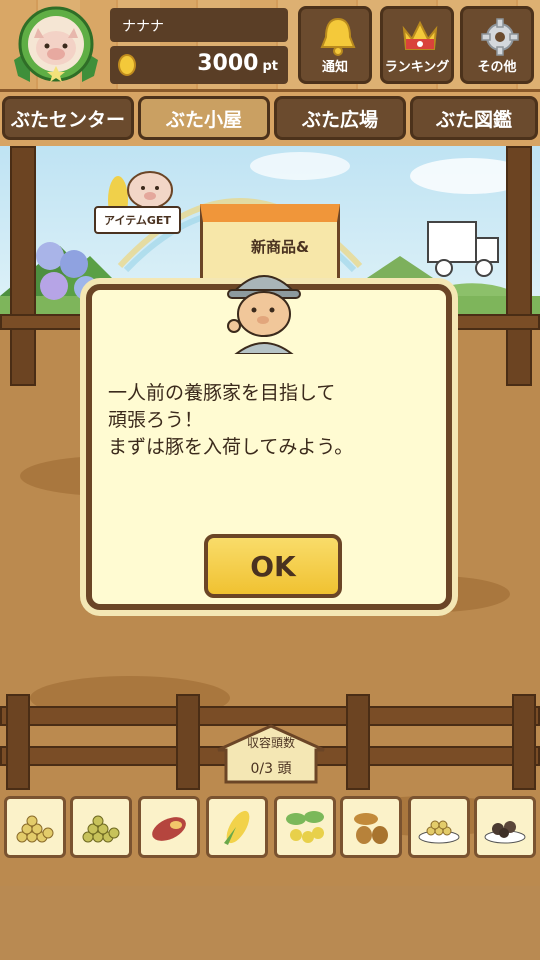 This screenshot has height=960, width=540. I want to click on farmer-mascot-icon, so click(264, 314).